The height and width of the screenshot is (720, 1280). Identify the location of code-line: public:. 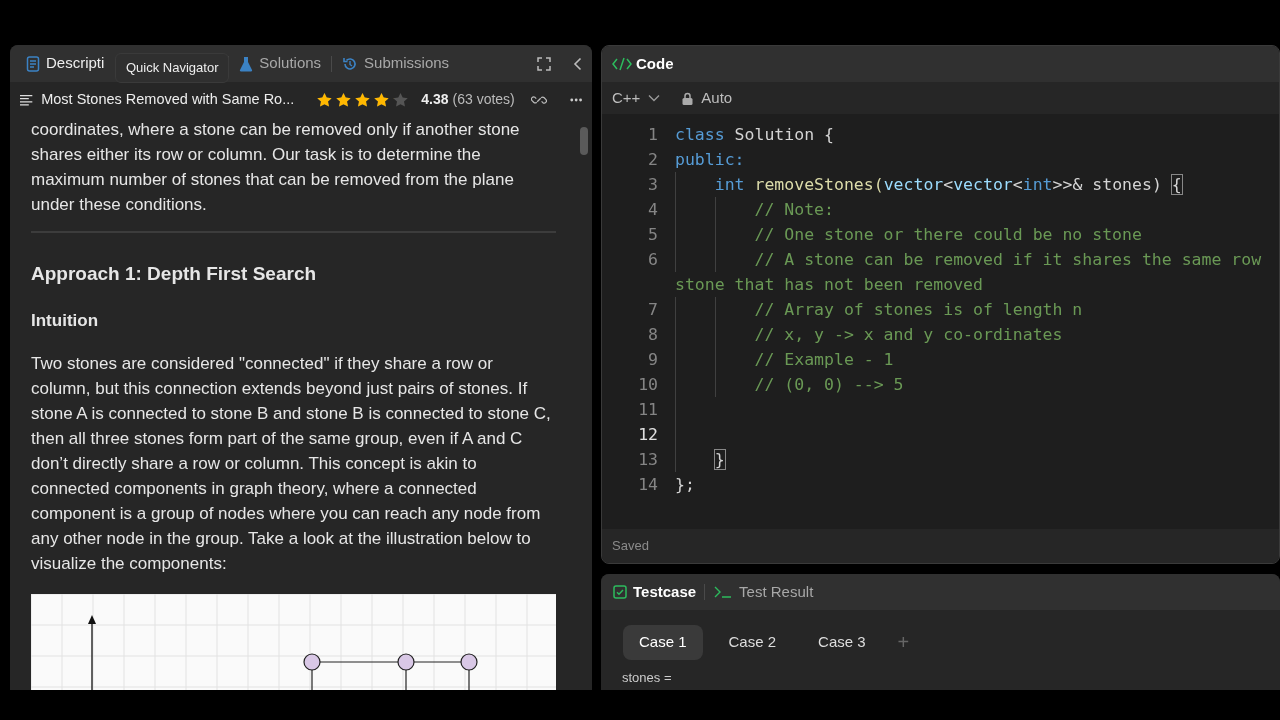
(709, 160).